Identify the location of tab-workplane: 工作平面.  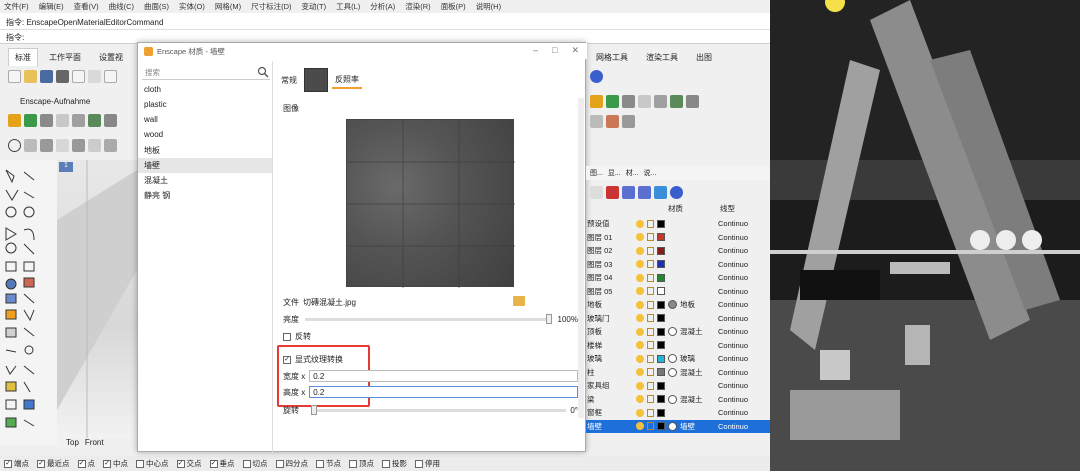
(65, 57).